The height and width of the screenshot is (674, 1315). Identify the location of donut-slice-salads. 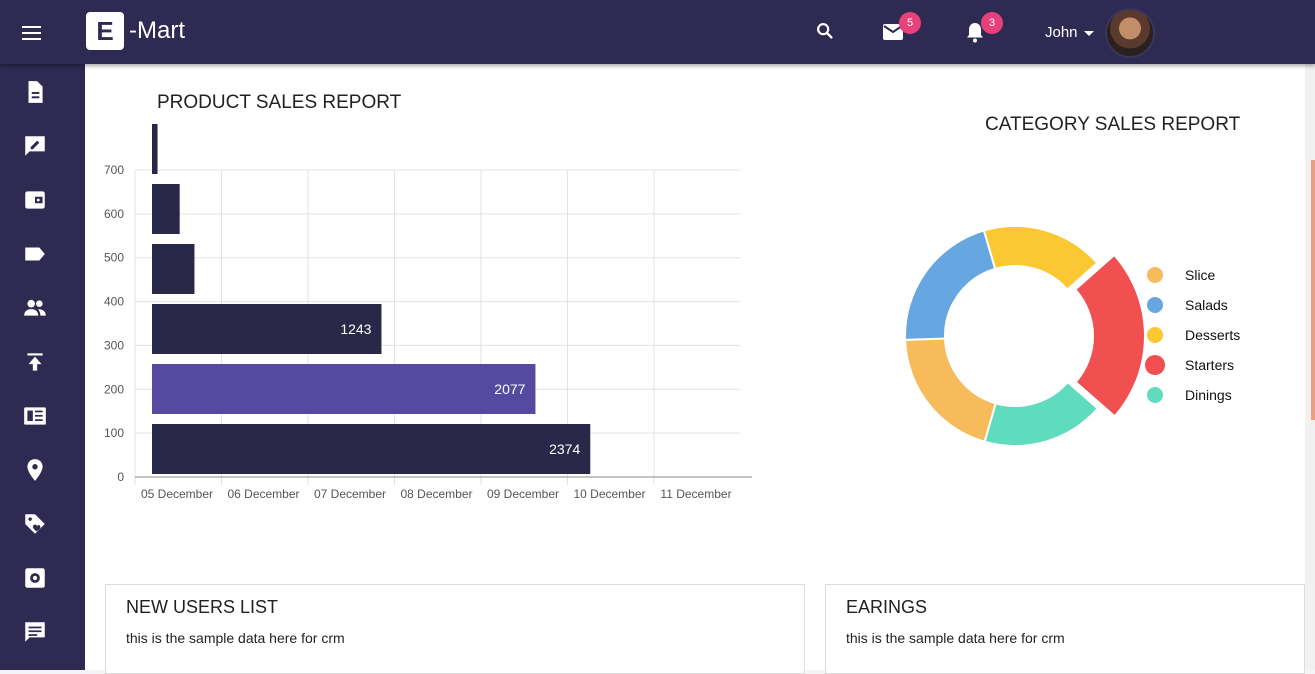
(950, 285).